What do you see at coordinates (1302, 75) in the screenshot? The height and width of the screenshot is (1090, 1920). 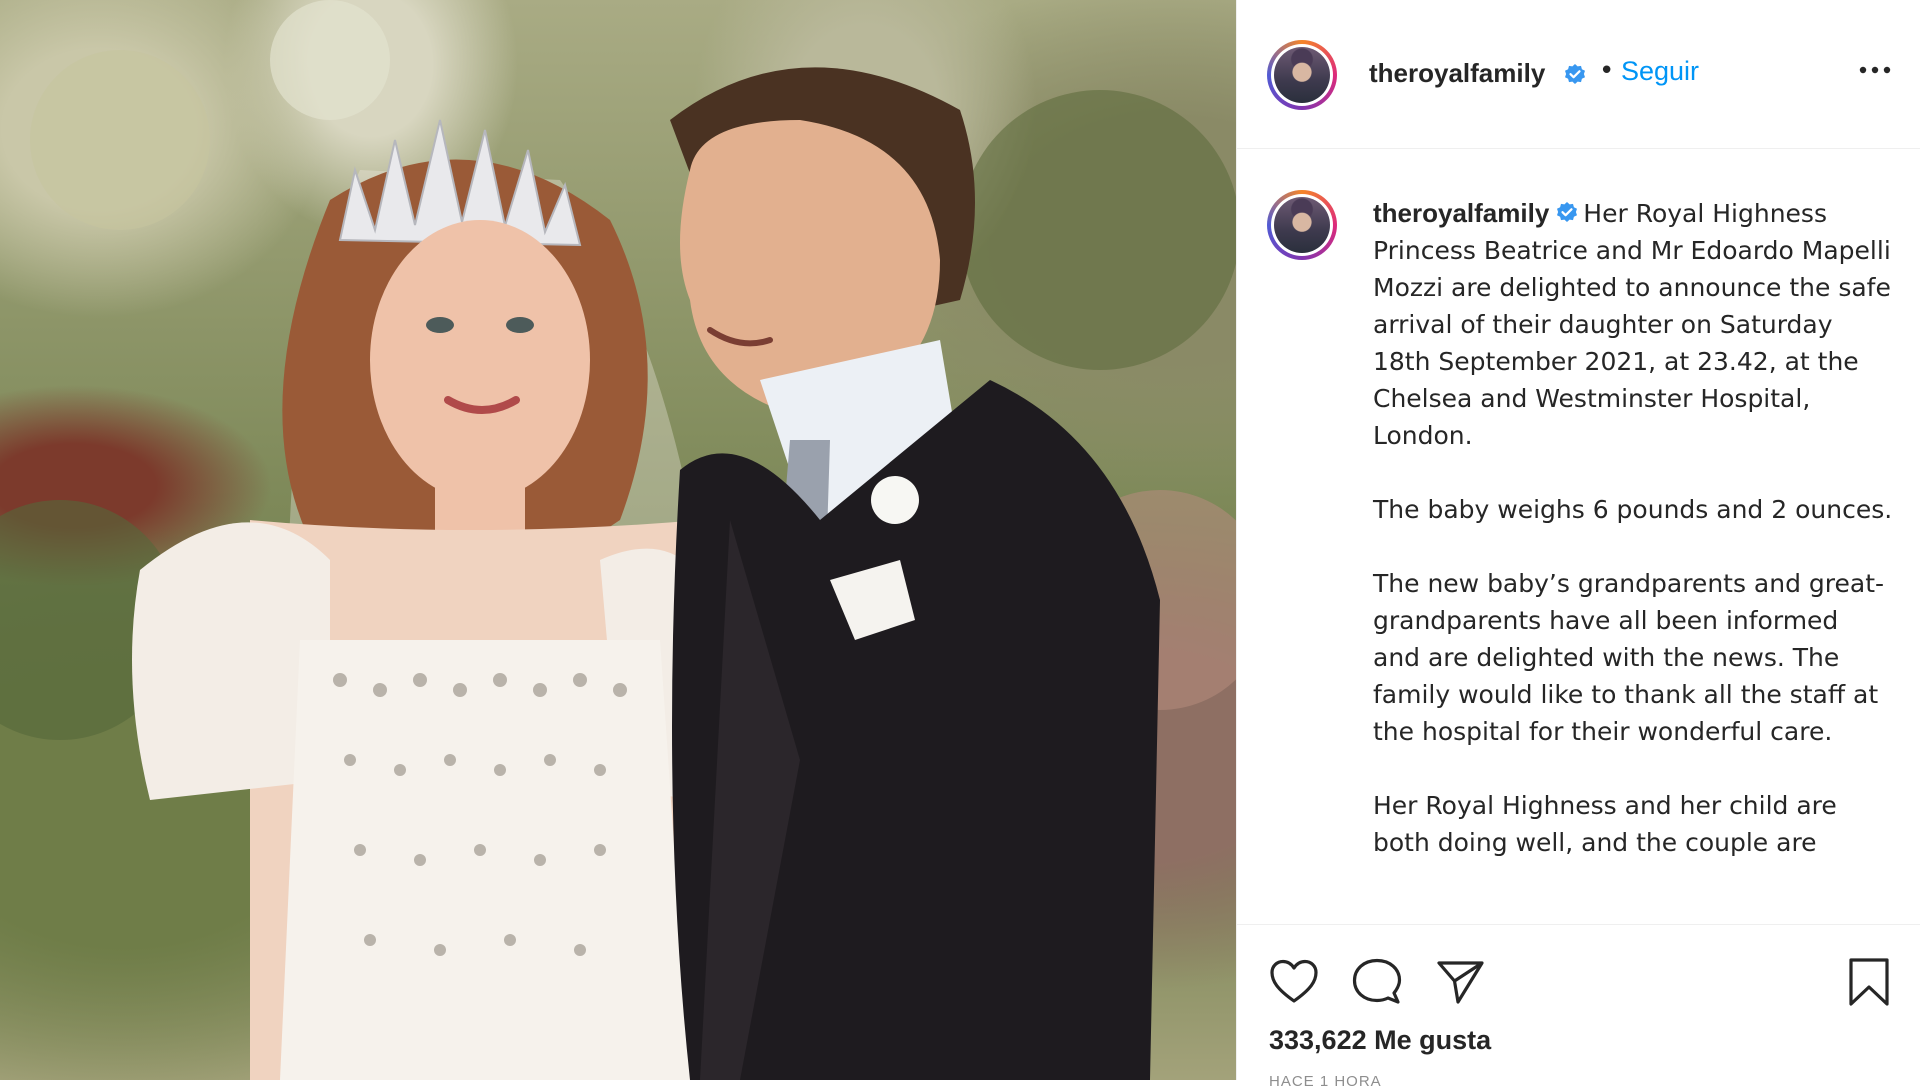 I see `avatar` at bounding box center [1302, 75].